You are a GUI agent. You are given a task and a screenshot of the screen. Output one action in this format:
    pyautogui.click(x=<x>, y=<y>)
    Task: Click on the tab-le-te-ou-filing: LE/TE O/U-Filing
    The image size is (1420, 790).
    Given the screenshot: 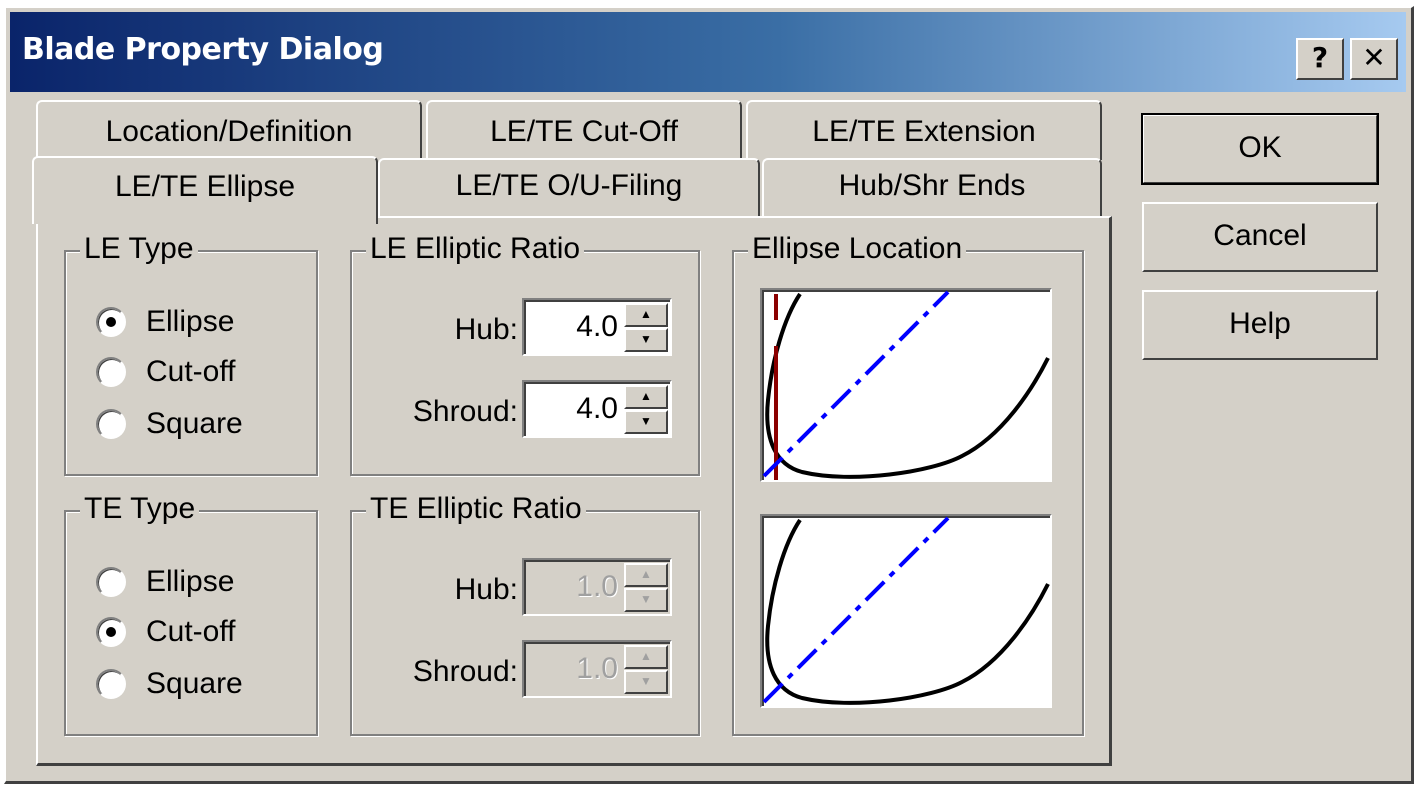 What is the action you would take?
    pyautogui.click(x=569, y=187)
    